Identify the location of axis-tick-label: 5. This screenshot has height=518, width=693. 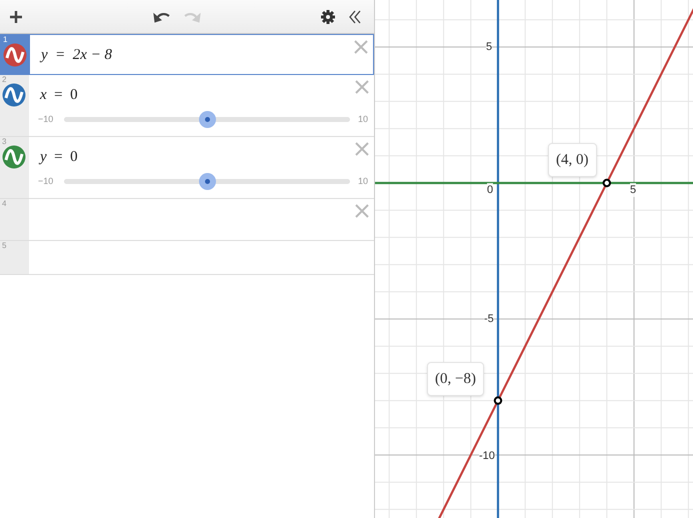
(633, 190).